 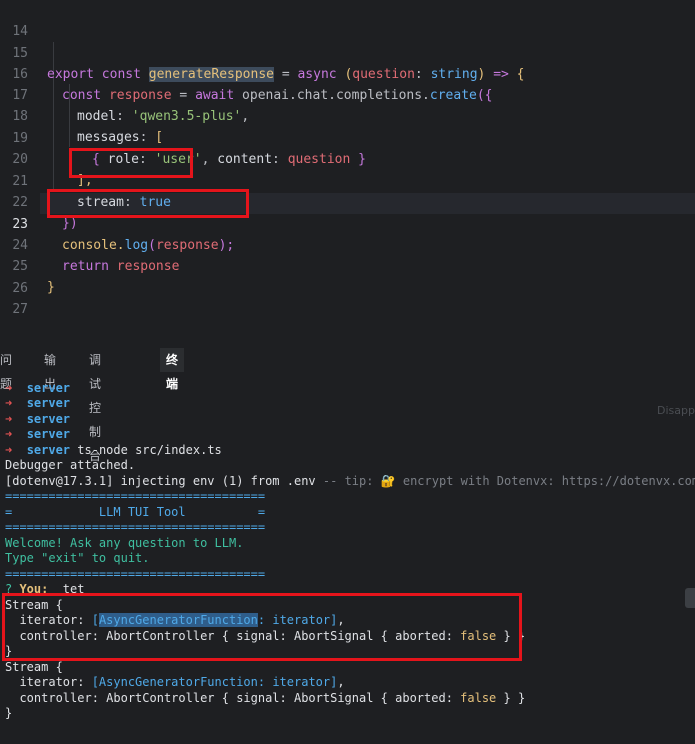 What do you see at coordinates (9, 369) in the screenshot?
I see `tab-problems: 问题` at bounding box center [9, 369].